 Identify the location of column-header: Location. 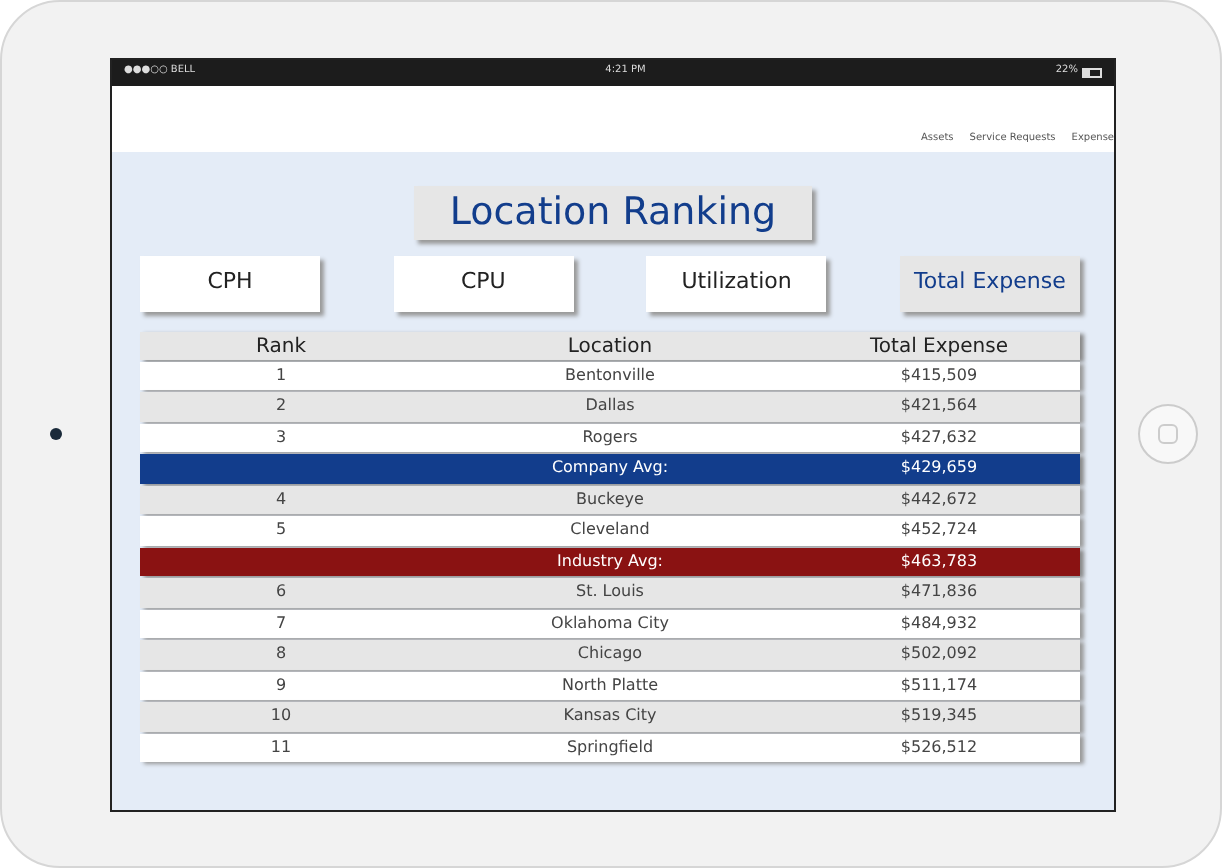
(610, 347).